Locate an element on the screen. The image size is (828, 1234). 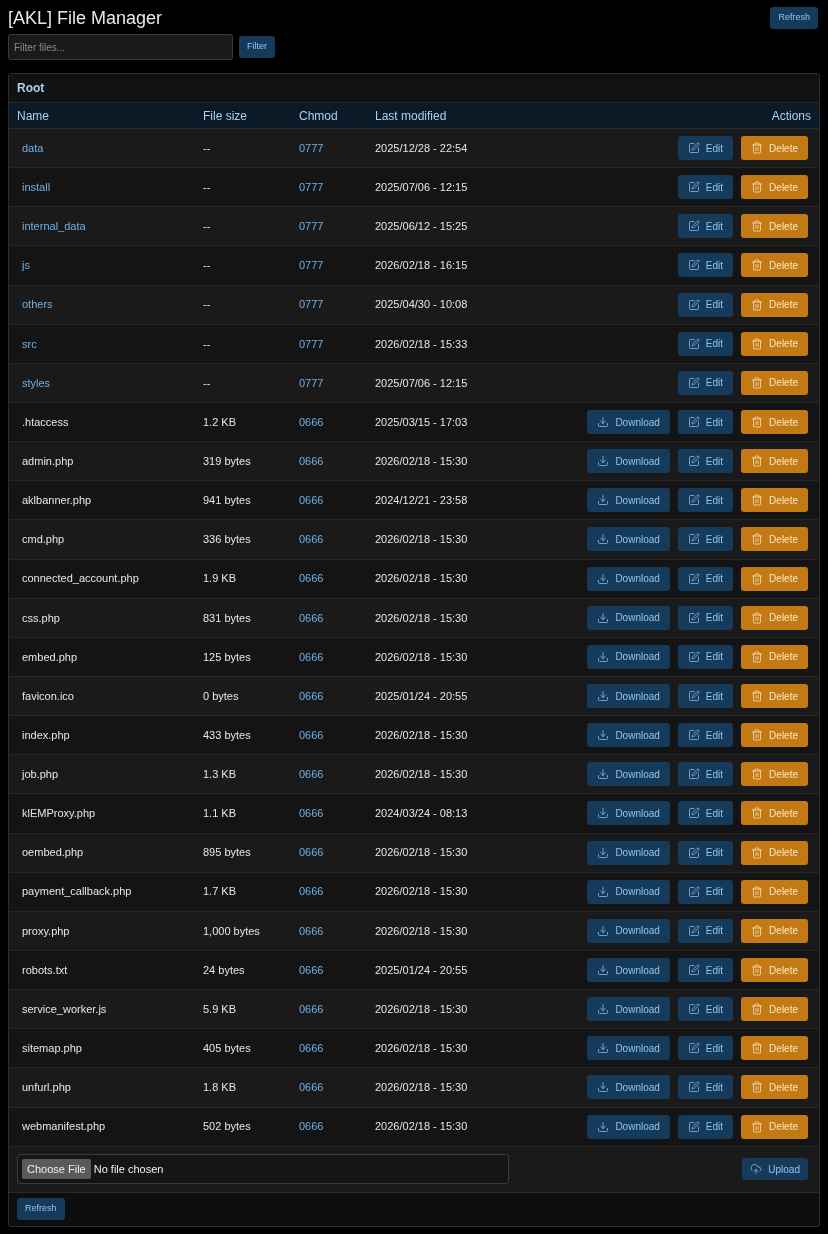
file-upload-field: Choose File No file chosen is located at coordinates (263, 1169).